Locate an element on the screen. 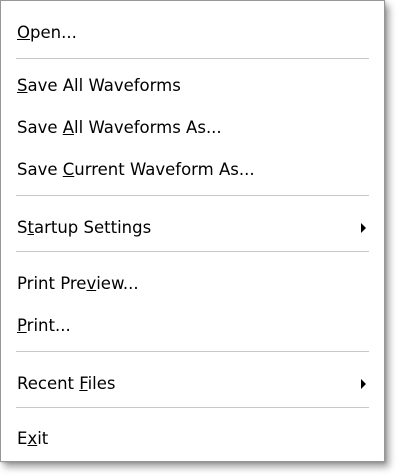 The image size is (400, 476). menu-item-recent-files: Recent Files is located at coordinates (200, 384).